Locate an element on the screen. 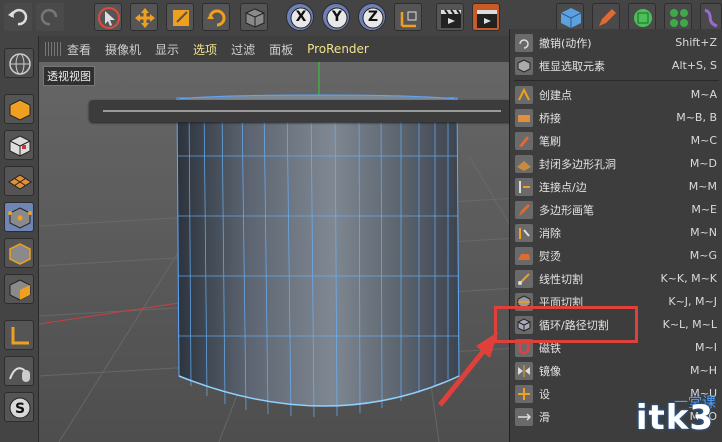  polygons-mode-button is located at coordinates (19, 289).